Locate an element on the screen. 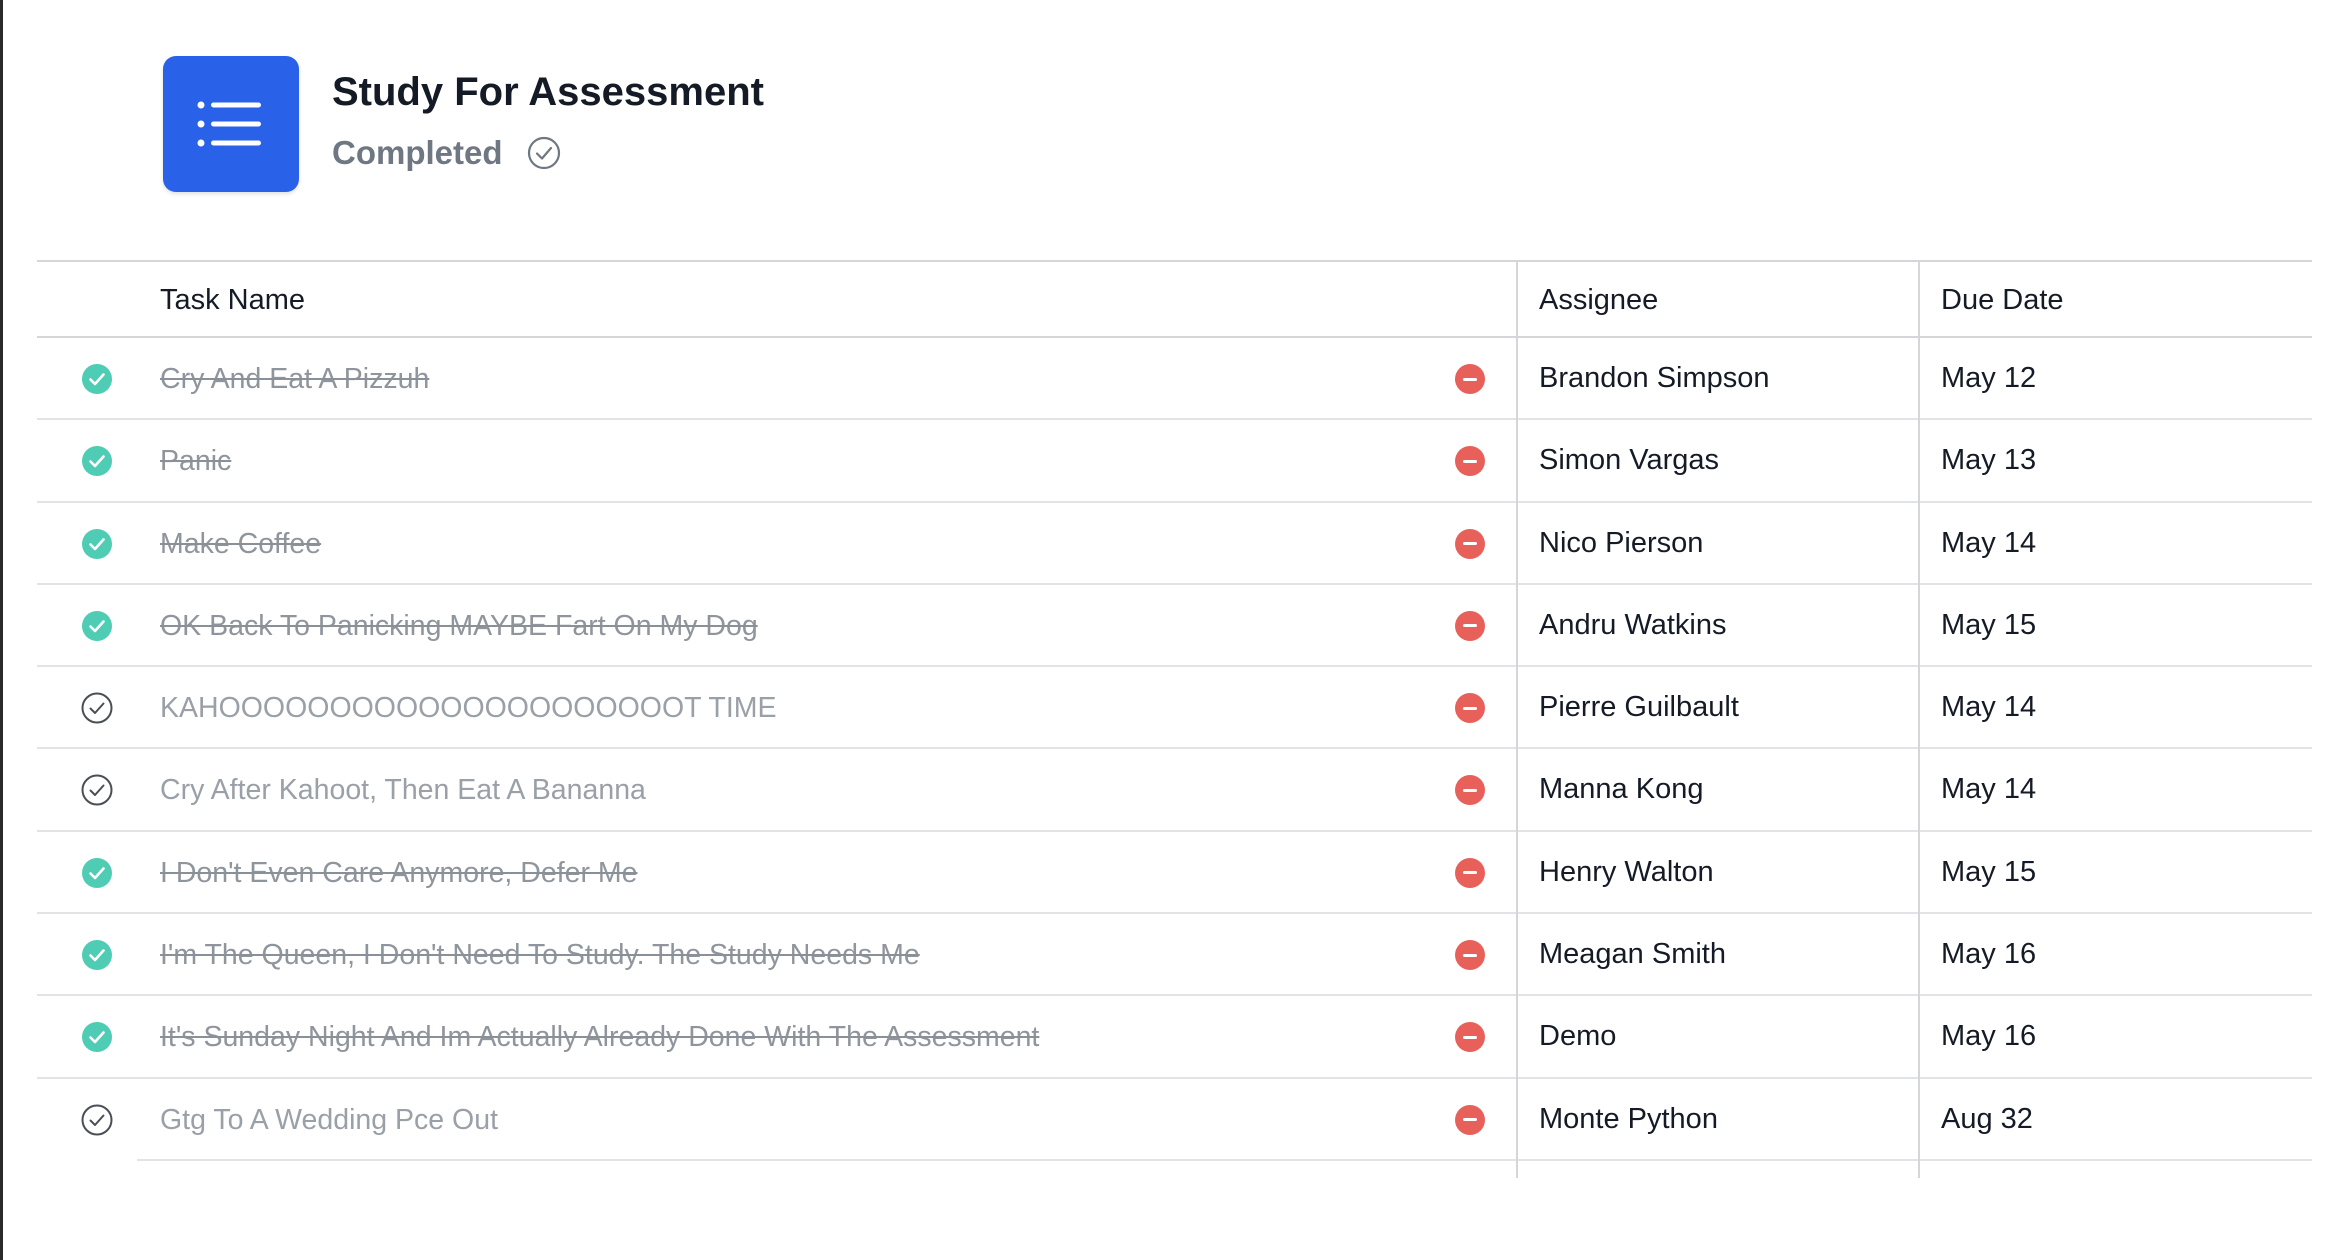 This screenshot has height=1260, width=2330. project-header: Study For Assessment Completed is located at coordinates (463, 124).